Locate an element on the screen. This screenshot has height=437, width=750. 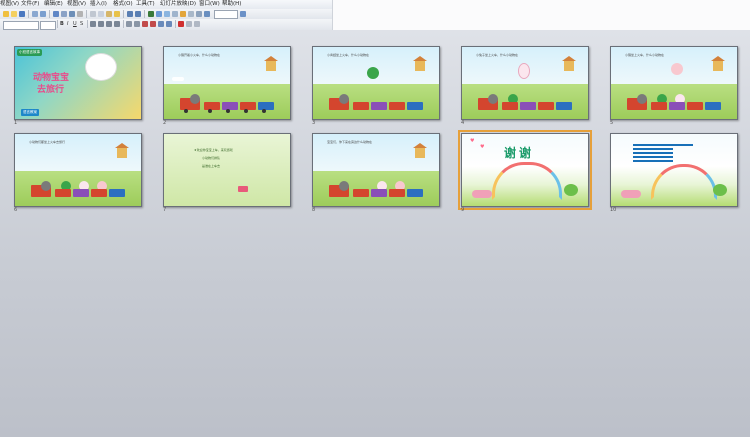
slide-thumbnail-8: 宝宝们，你下来在旁边什么动物在 is located at coordinates (376, 170).